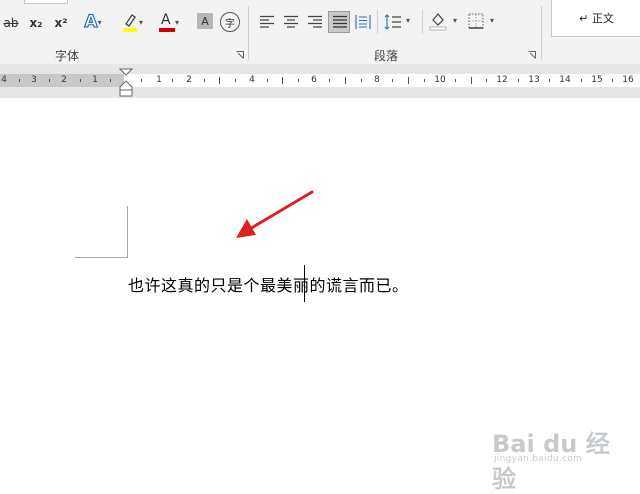 This screenshot has width=640, height=494. Describe the element at coordinates (275, 214) in the screenshot. I see `red-arrow-annotation` at that location.